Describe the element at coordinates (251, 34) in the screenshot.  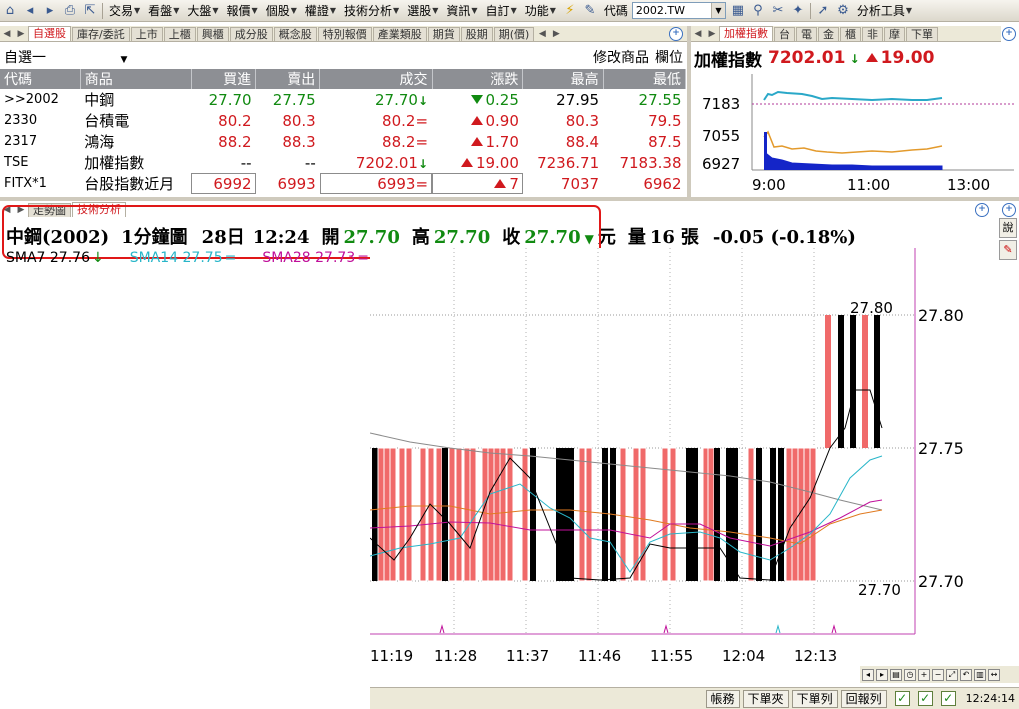
I see `tab-watch-5: 成分股` at that location.